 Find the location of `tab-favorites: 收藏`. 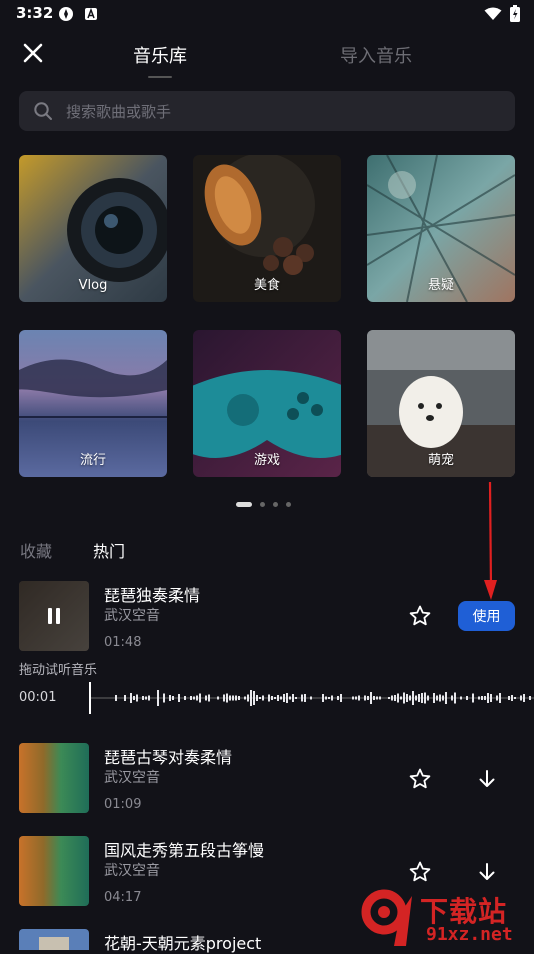

tab-favorites: 收藏 is located at coordinates (36, 550).